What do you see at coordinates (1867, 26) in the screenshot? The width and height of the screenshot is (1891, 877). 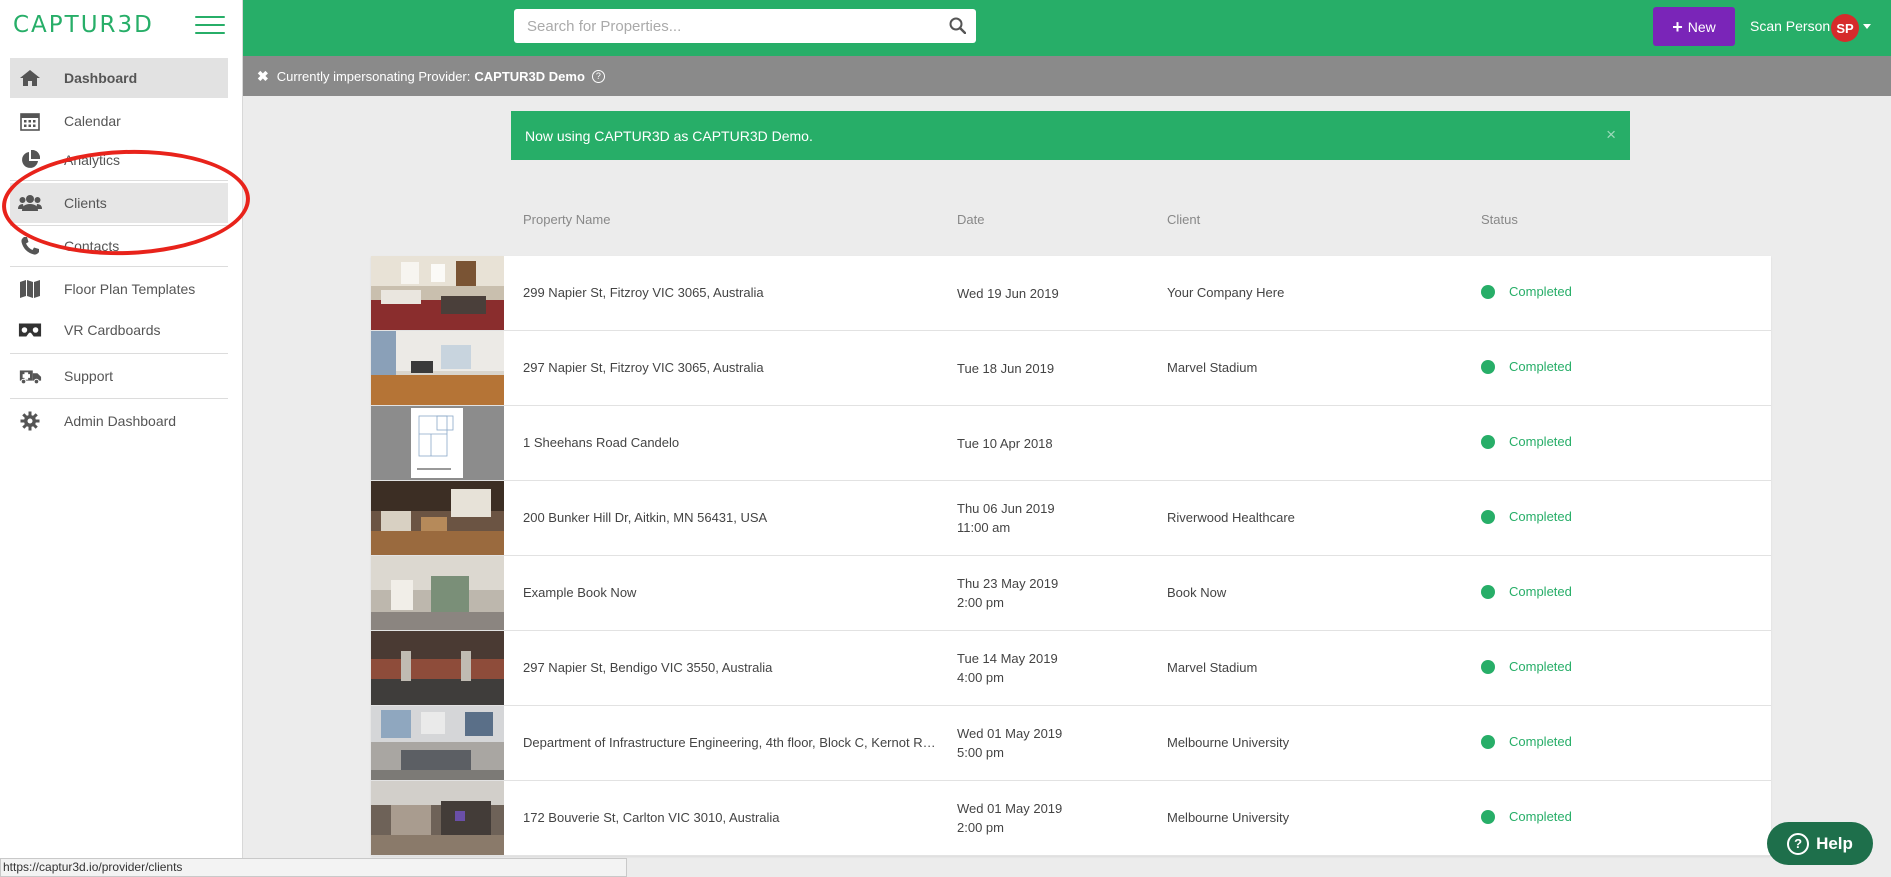 I see `chevron-down-icon` at bounding box center [1867, 26].